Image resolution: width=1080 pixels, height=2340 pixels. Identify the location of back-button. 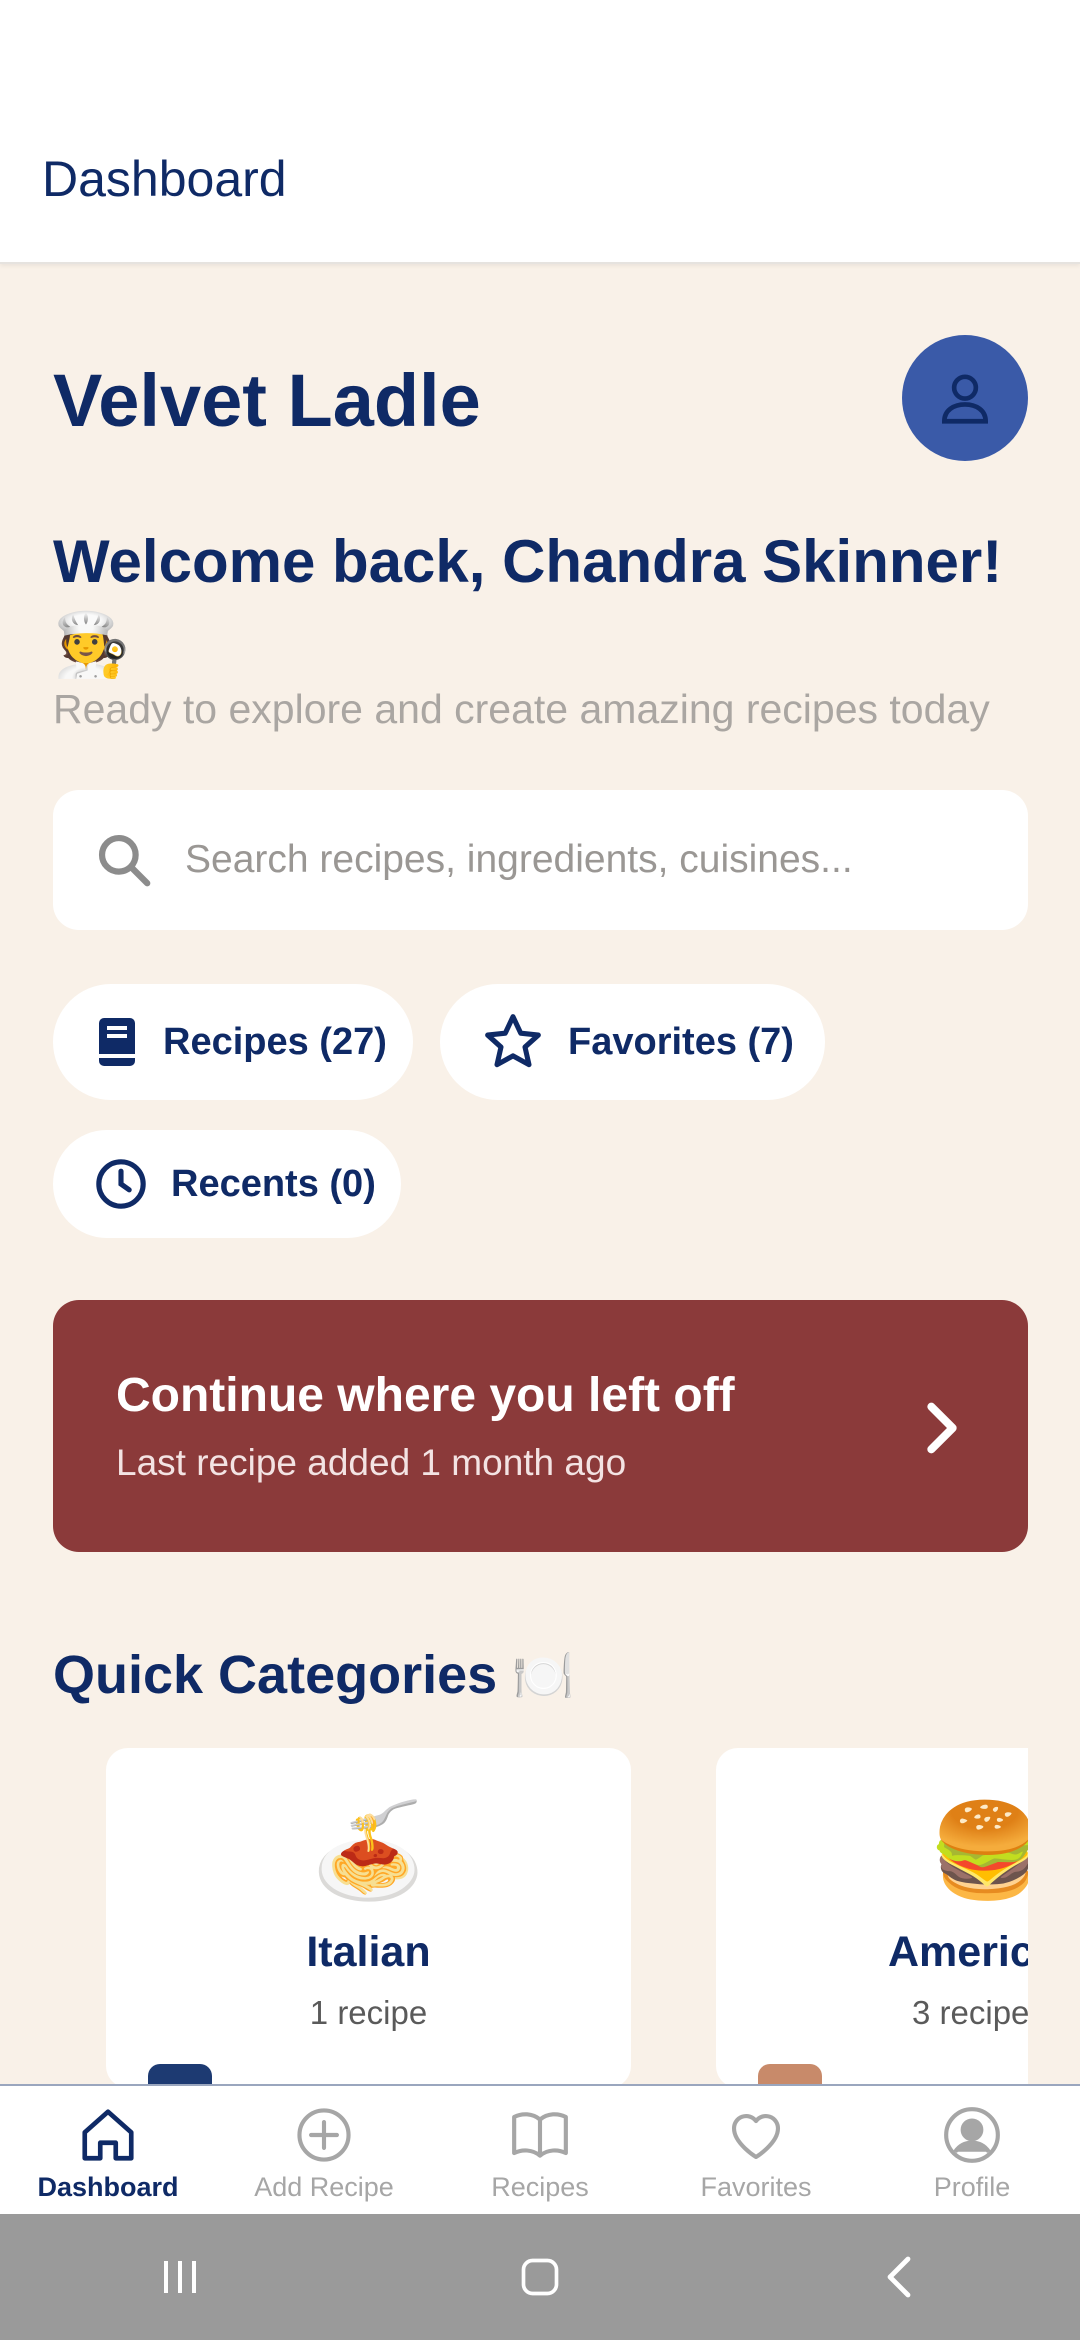
(900, 2277).